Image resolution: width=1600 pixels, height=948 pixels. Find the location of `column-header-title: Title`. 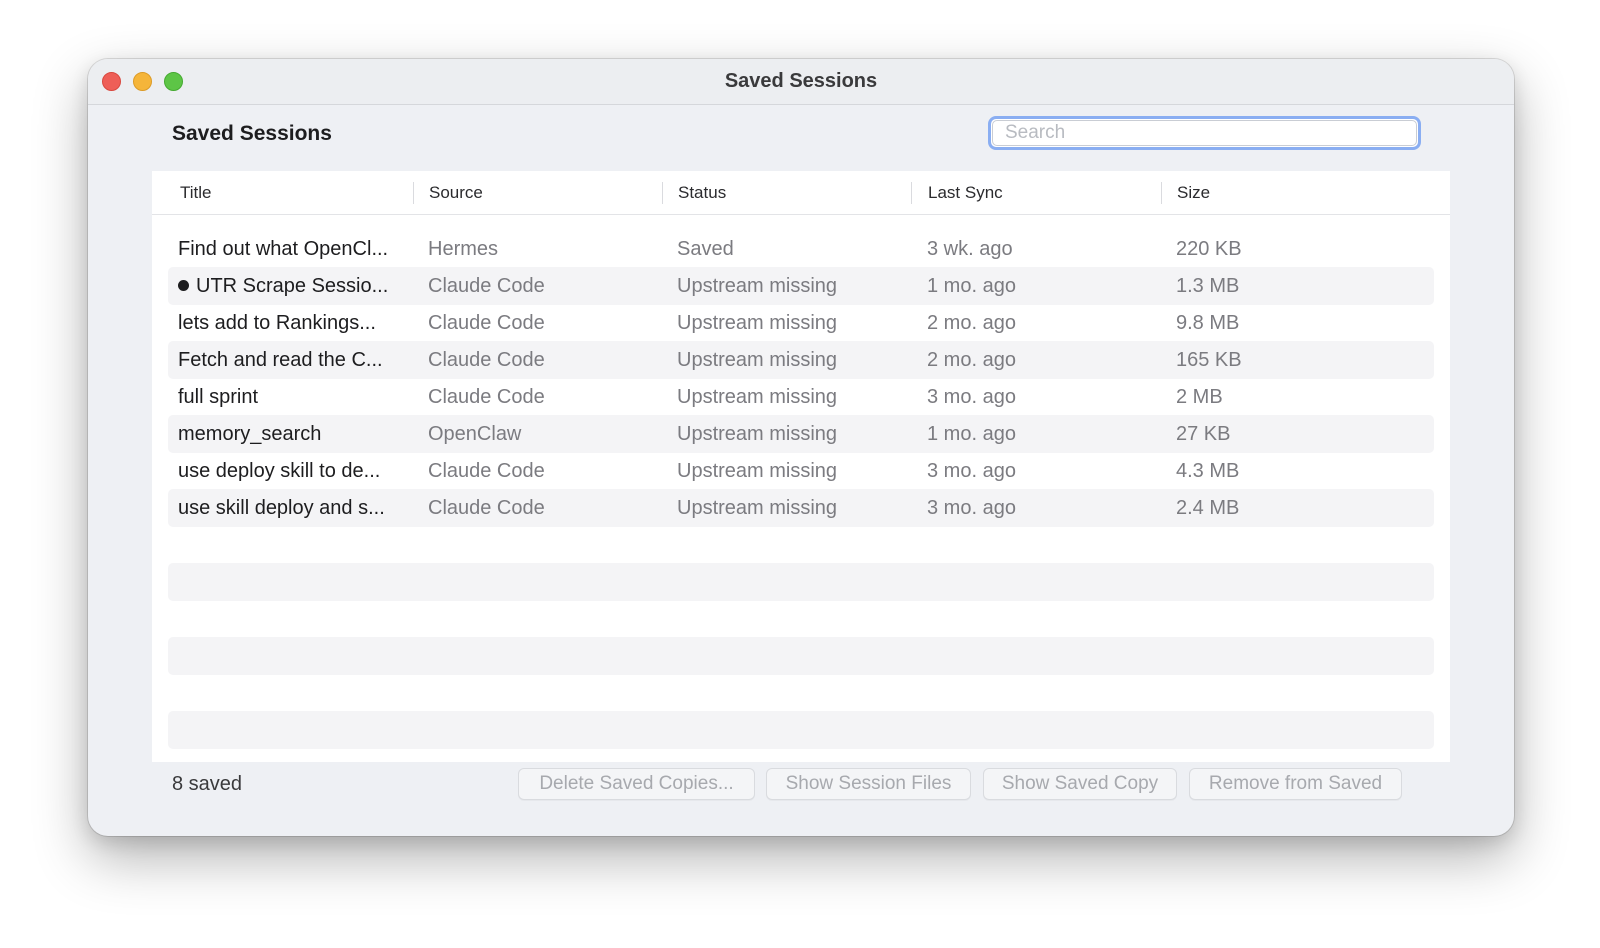

column-header-title: Title is located at coordinates (196, 192).